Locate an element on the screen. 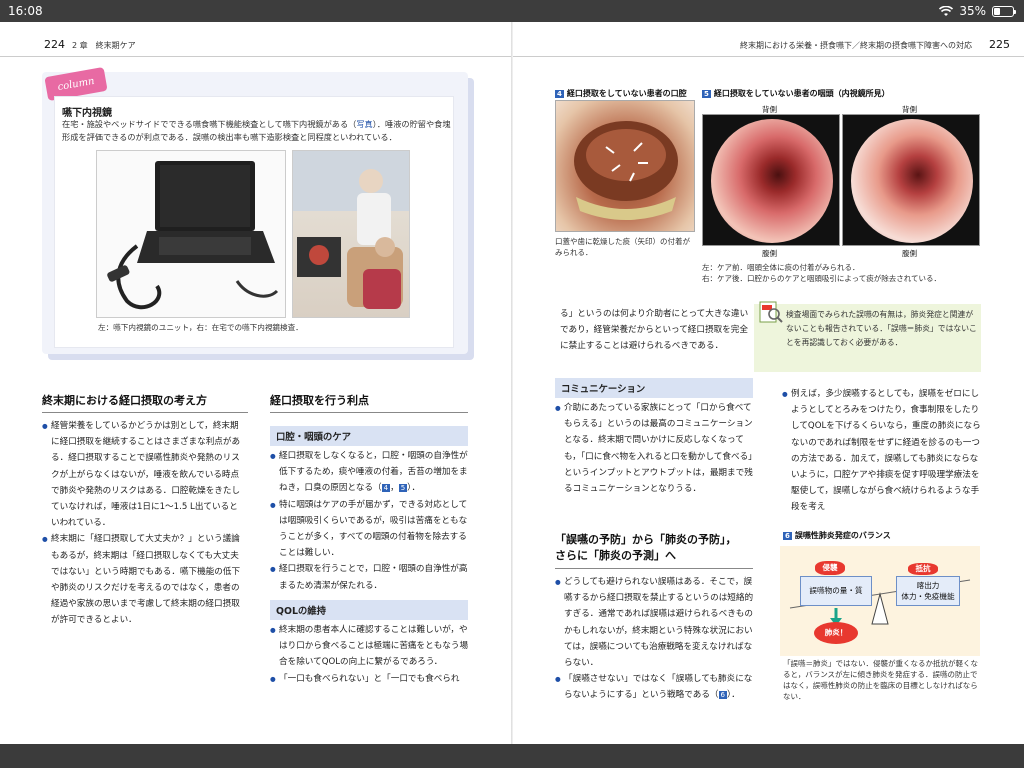  figure-4-title: 4 経口摂取をしていない患者の口腔 is located at coordinates (621, 93).